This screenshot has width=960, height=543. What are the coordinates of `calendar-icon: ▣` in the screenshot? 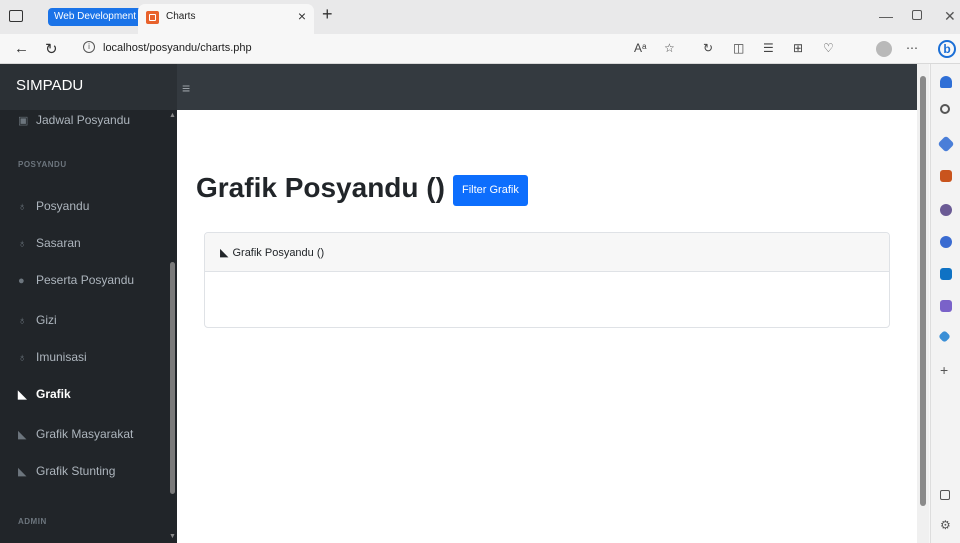 It's located at (23, 121).